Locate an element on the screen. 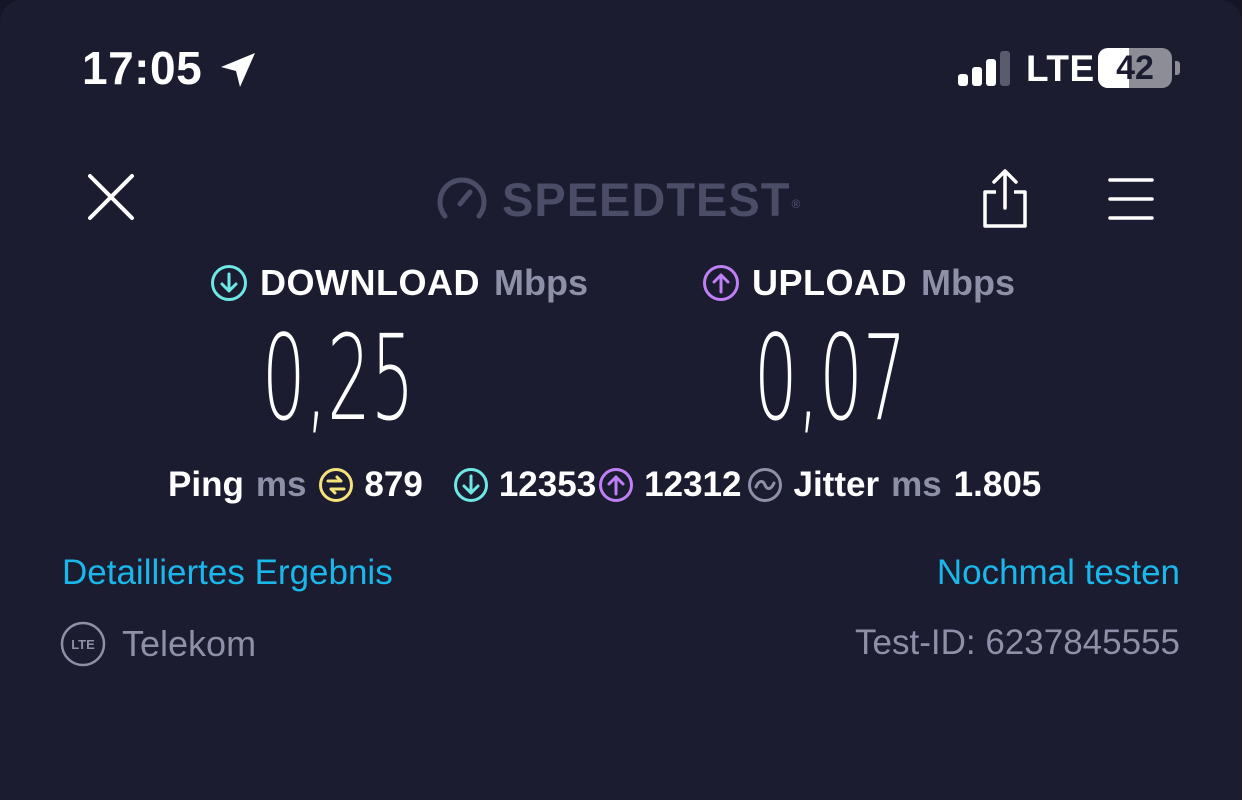 The width and height of the screenshot is (1242, 800). battery-body: 42 is located at coordinates (1135, 68).